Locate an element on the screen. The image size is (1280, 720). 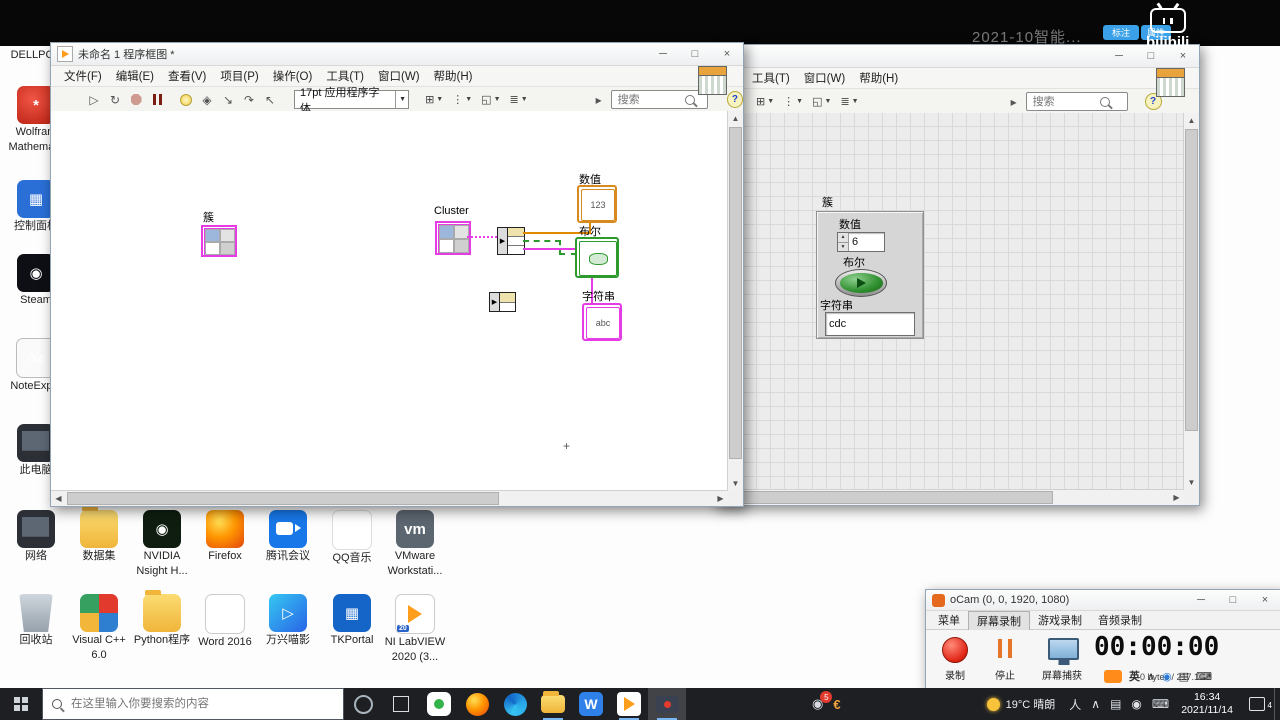
tab-menu: 菜单 is located at coordinates (949, 620).